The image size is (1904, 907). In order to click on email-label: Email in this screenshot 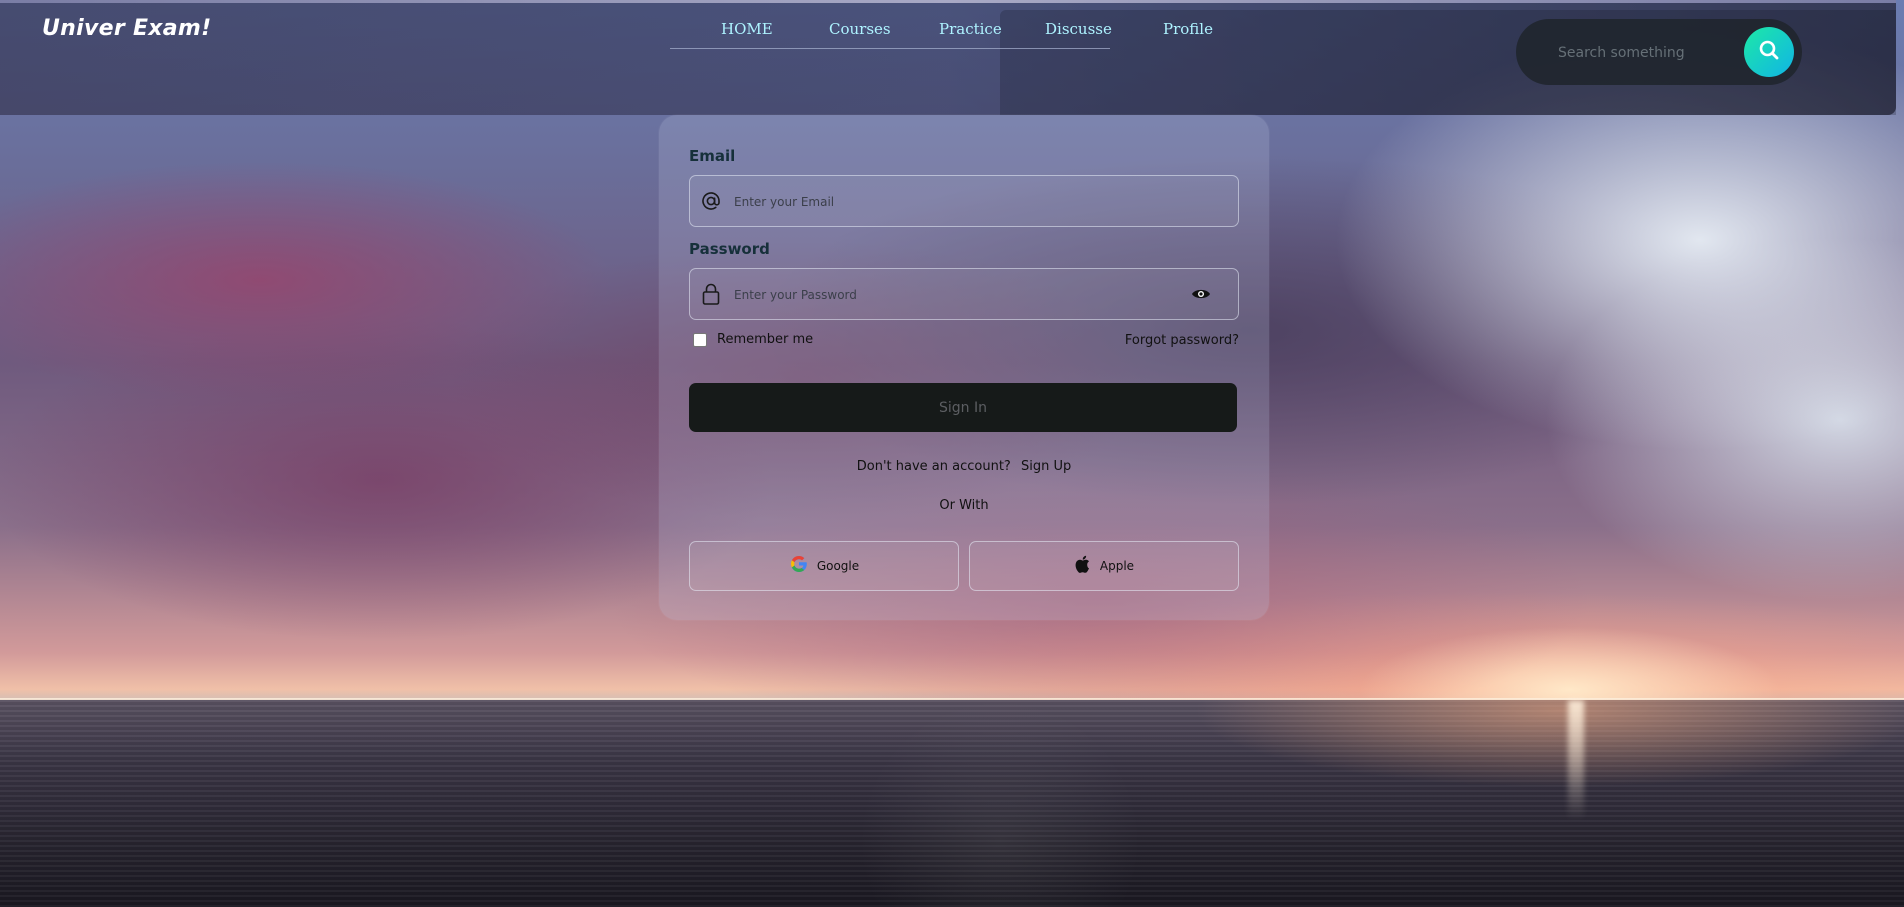, I will do `click(712, 156)`.